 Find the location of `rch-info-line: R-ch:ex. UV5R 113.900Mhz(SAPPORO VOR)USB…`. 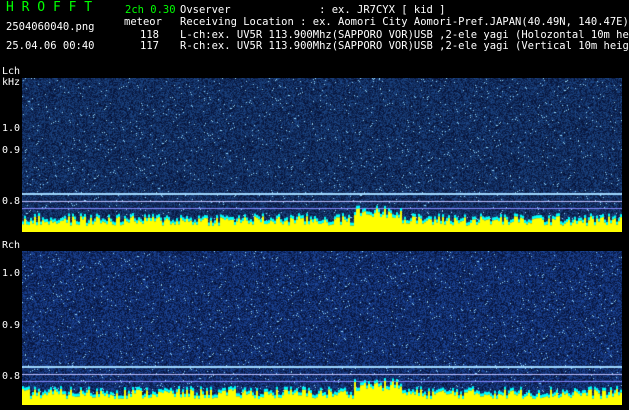

rch-info-line: R-ch:ex. UV5R 113.900Mhz(SAPPORO VOR)USB… is located at coordinates (404, 46).